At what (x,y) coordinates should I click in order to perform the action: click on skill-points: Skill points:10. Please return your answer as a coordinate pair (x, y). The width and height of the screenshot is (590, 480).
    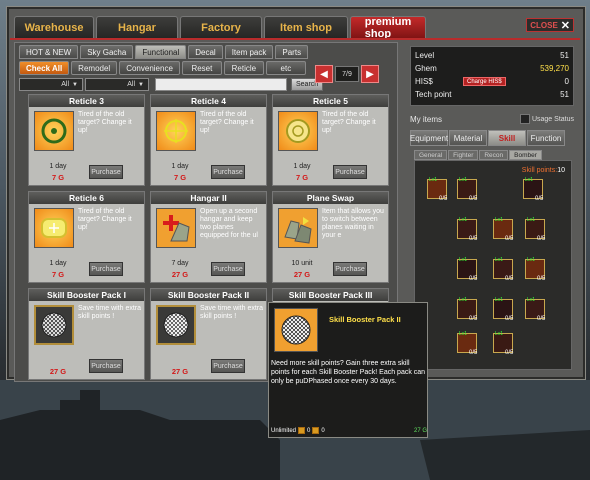
    Looking at the image, I should click on (543, 170).